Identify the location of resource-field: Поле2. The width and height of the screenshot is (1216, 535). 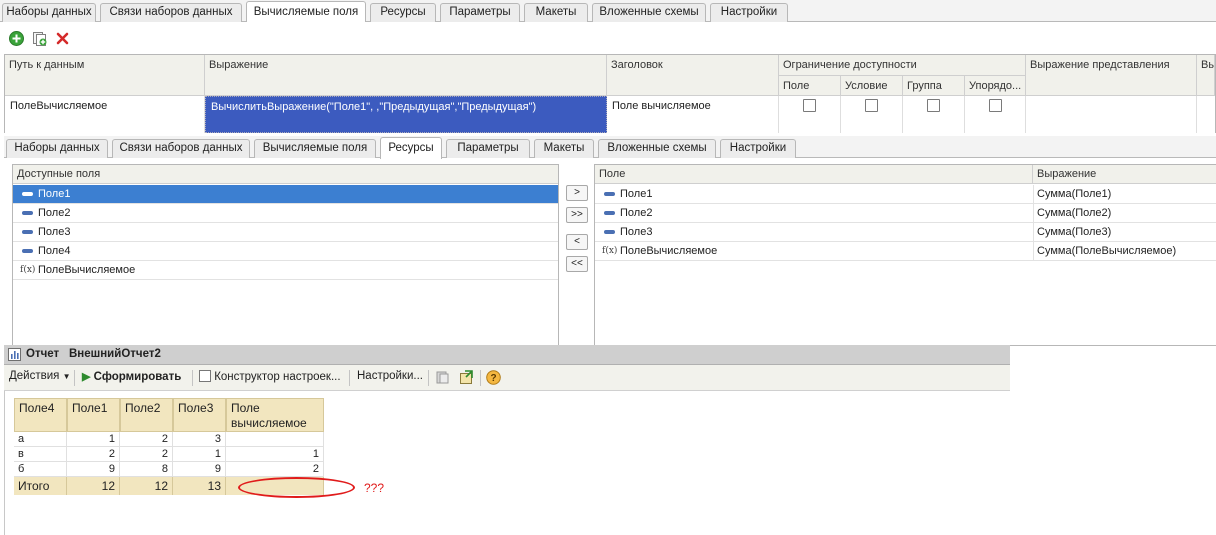
(636, 213).